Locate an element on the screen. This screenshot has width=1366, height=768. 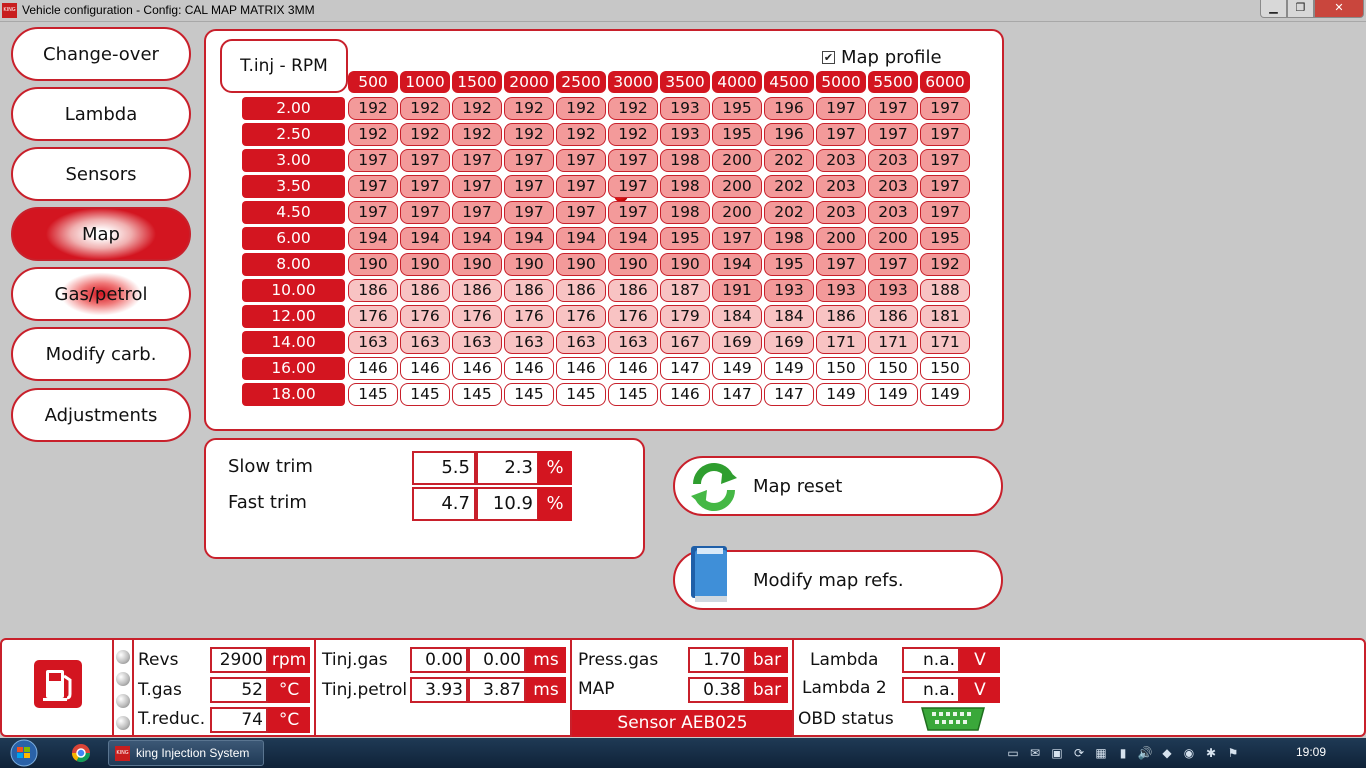
map-cell: 179 is located at coordinates (685, 316).